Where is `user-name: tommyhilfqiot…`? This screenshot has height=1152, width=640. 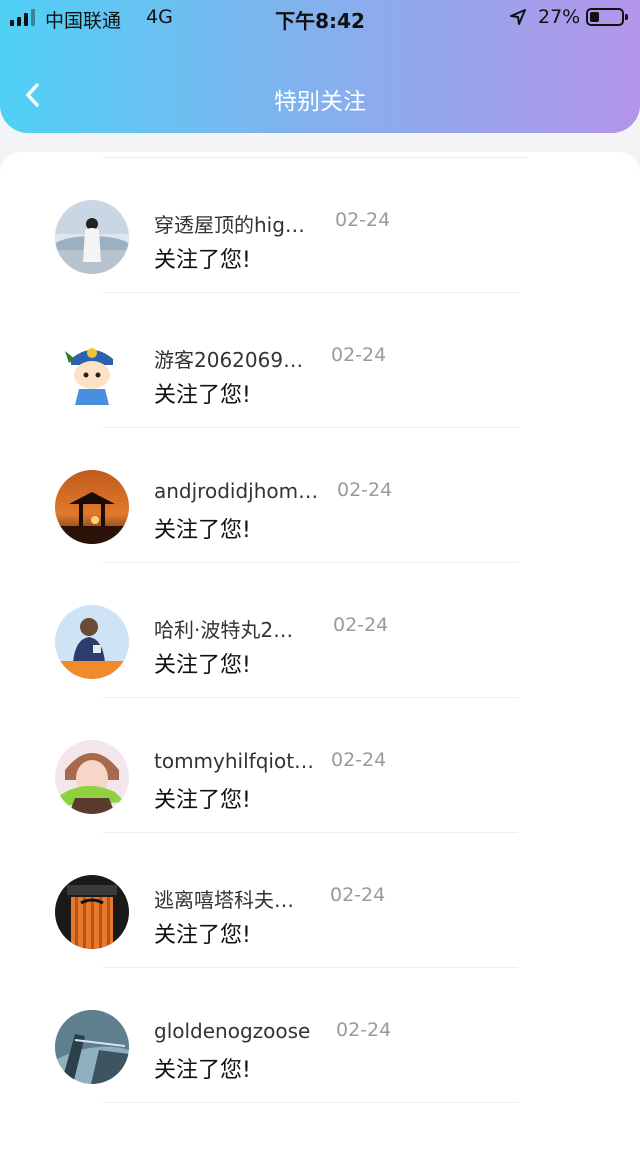 user-name: tommyhilfqiot… is located at coordinates (234, 761).